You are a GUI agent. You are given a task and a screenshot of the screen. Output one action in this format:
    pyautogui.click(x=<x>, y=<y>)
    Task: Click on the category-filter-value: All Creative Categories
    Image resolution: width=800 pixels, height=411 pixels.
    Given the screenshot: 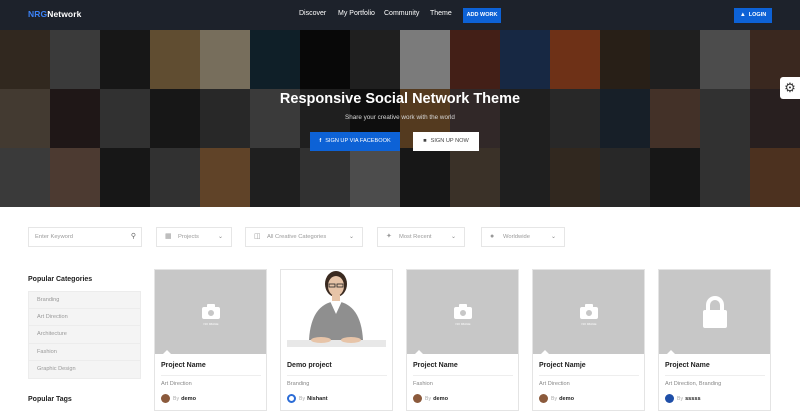 What is the action you would take?
    pyautogui.click(x=297, y=237)
    